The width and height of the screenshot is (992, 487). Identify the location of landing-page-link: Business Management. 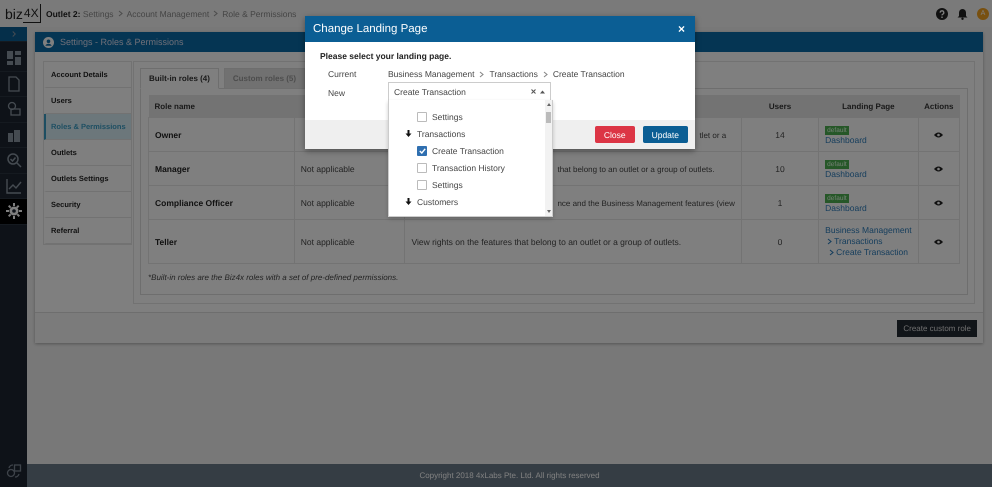
(868, 230).